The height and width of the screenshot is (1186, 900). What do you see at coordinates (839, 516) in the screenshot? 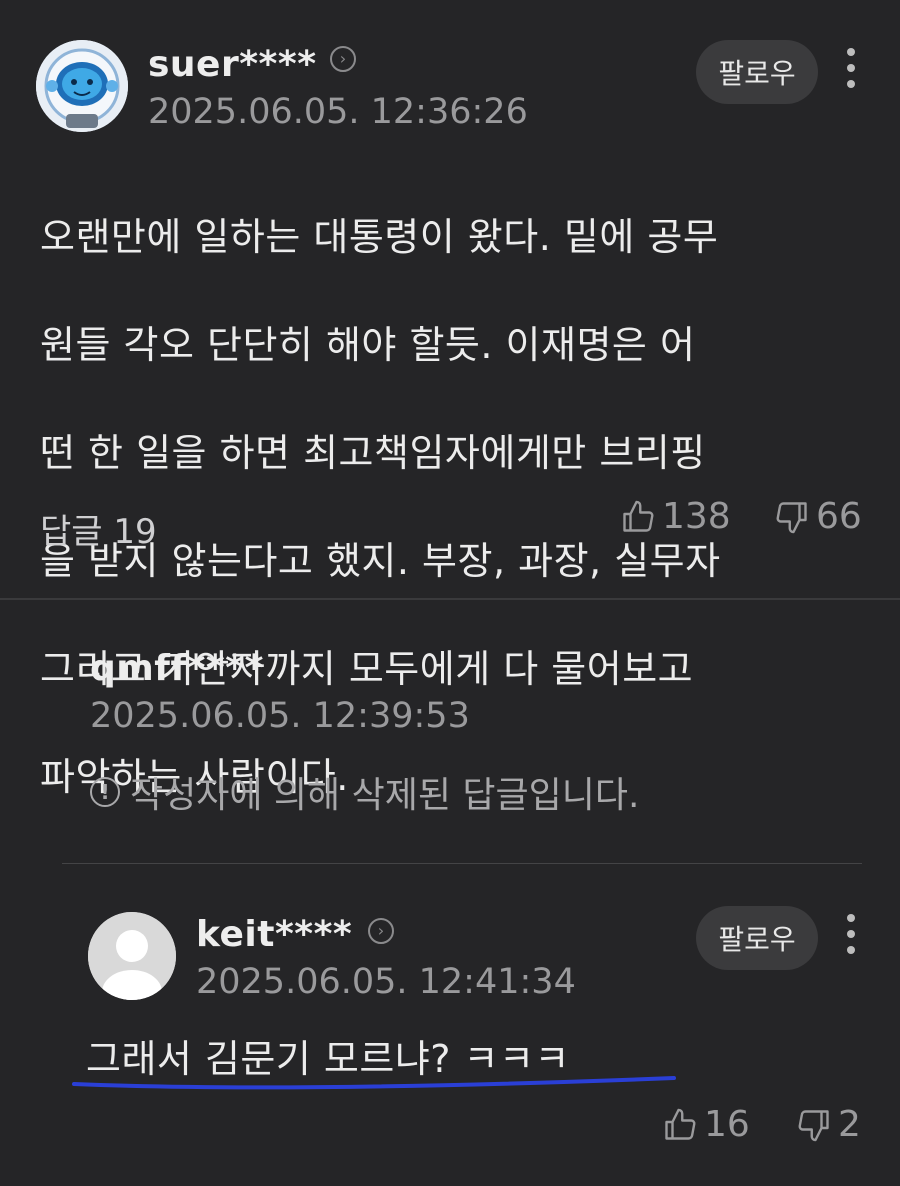
I see `dislike-count: 66` at bounding box center [839, 516].